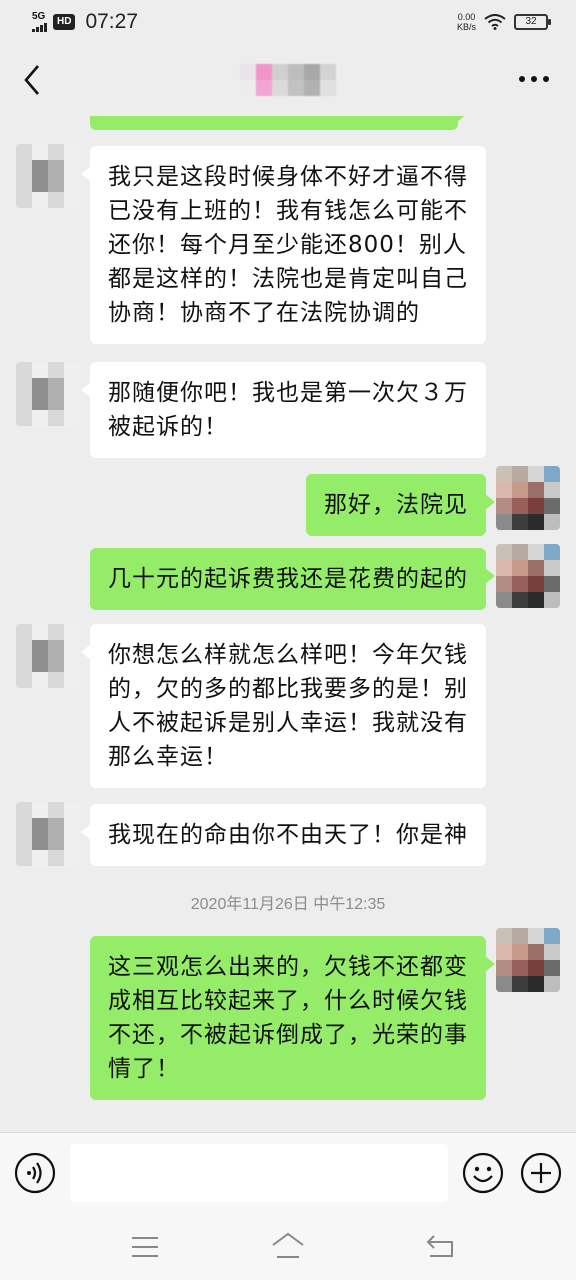 This screenshot has width=576, height=1280. Describe the element at coordinates (283, 410) in the screenshot. I see `incoming-message: 那随便你吧！我也是第一次欠３万被起诉的！` at that location.